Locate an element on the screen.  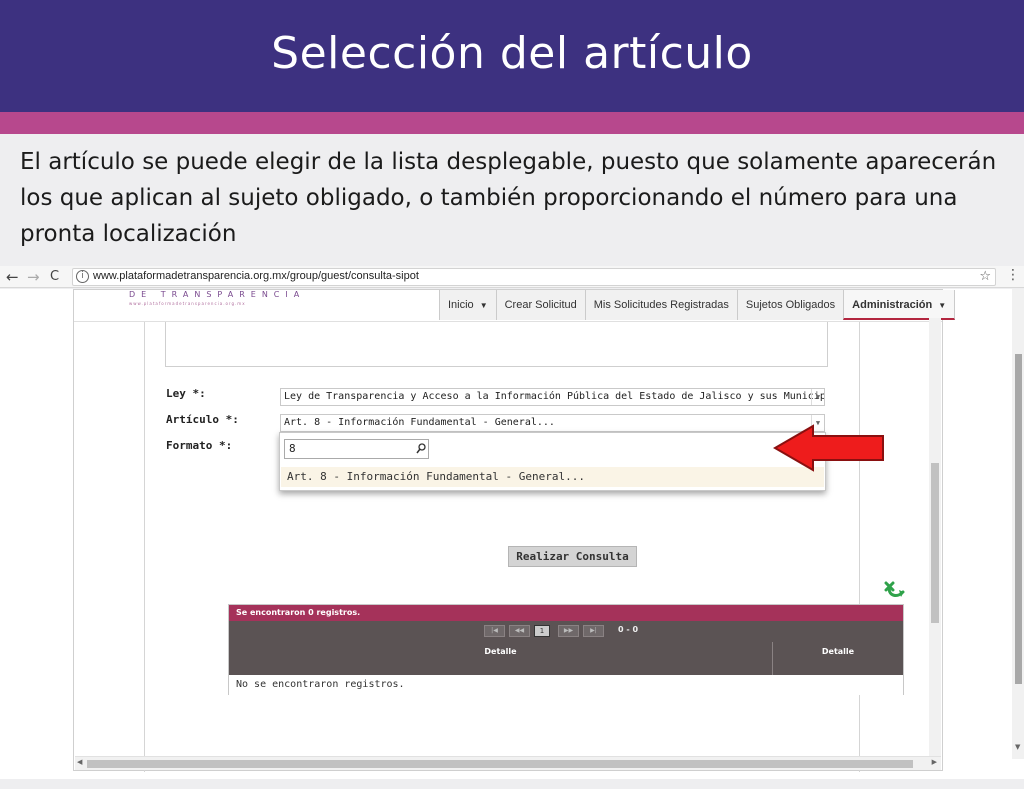
slide-title: Selección del artículo is located at coordinates (512, 53).